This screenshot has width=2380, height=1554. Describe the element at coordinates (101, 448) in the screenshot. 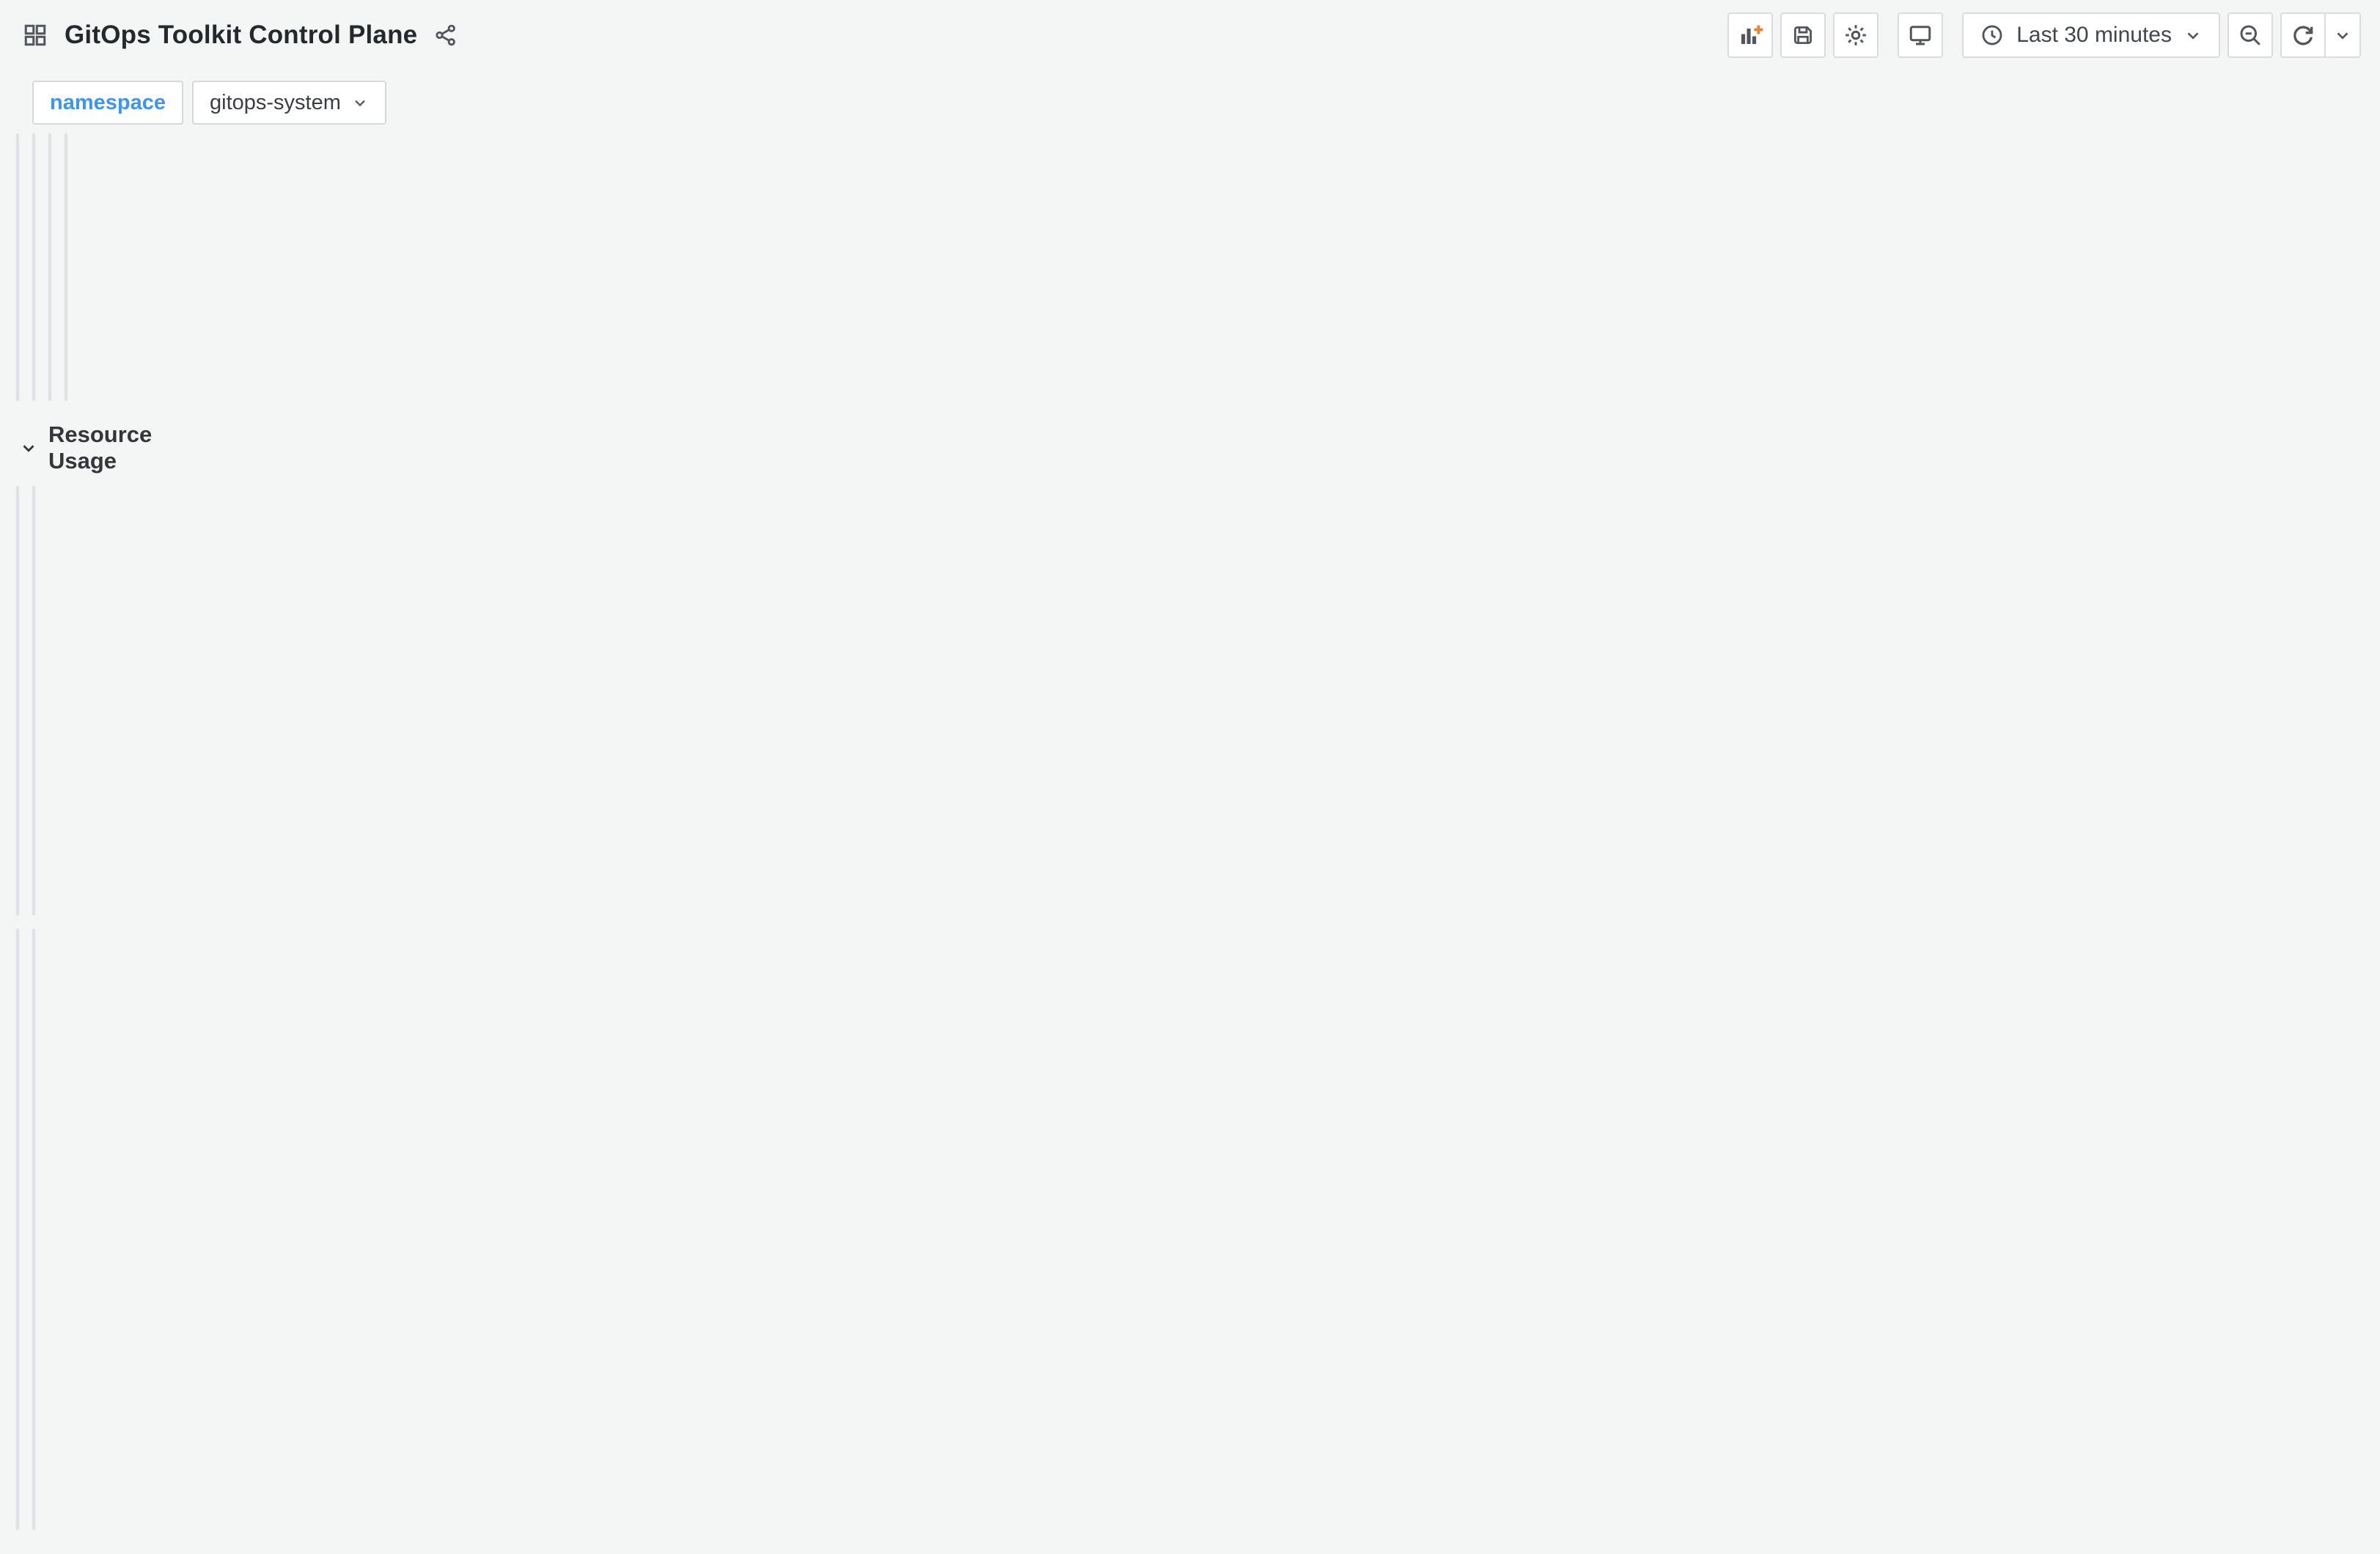

I see `section-title: Resource Usage` at that location.